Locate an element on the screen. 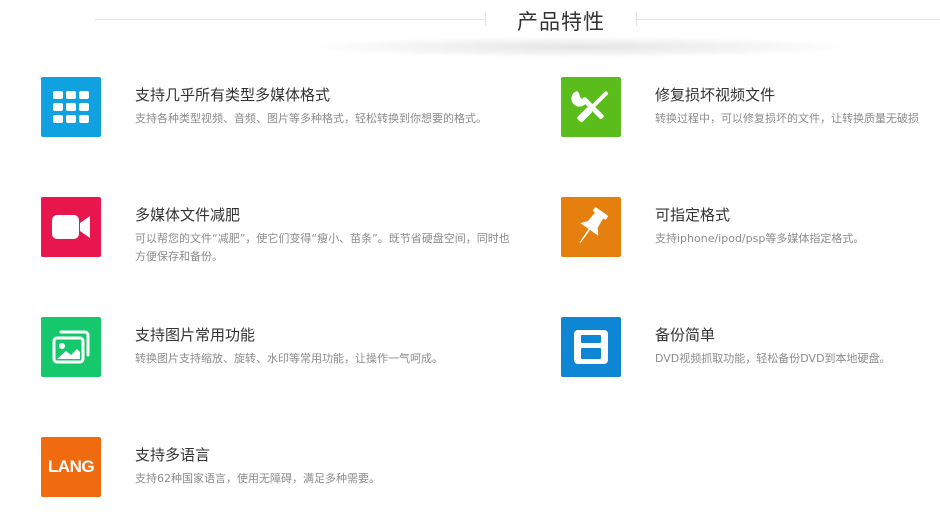 The image size is (940, 517). feature-title: 可指定格式 is located at coordinates (693, 215).